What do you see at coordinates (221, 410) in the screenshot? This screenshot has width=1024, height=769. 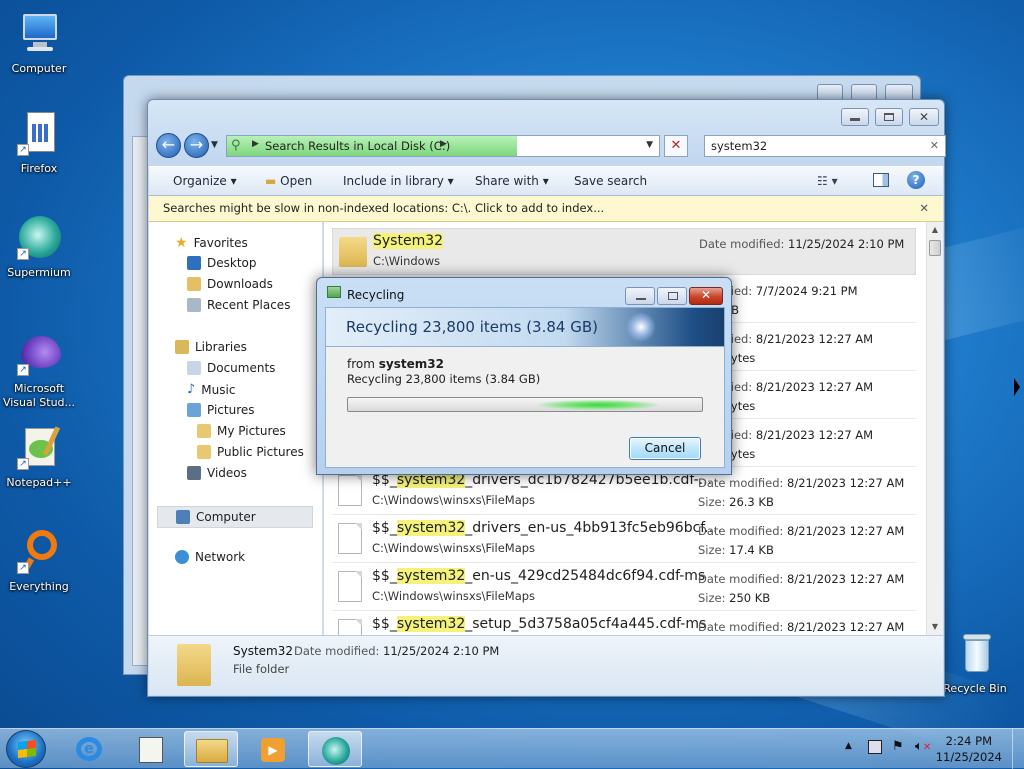 I see `nav-pictures: Pictures` at bounding box center [221, 410].